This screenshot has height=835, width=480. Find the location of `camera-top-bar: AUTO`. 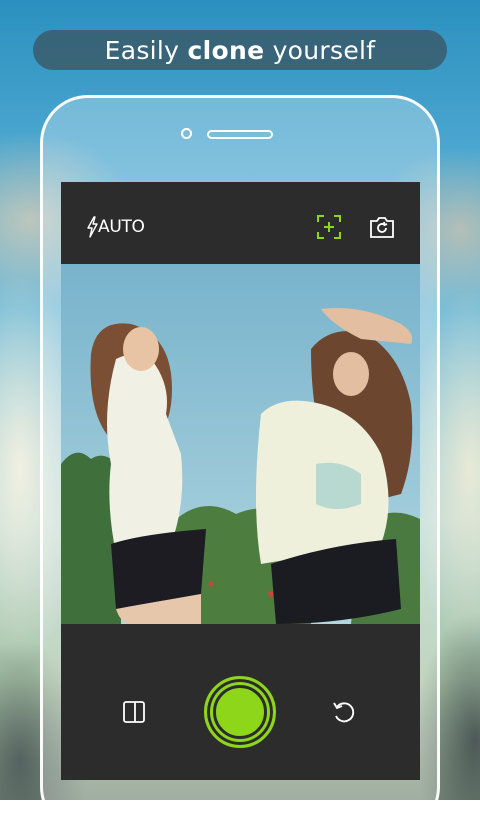

camera-top-bar: AUTO is located at coordinates (240, 223).